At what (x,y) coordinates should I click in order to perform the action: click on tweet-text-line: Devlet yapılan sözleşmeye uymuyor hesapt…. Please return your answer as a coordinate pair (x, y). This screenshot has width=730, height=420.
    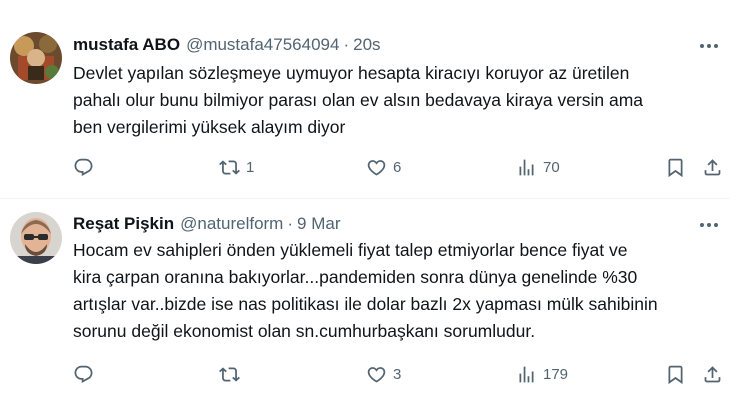
    Looking at the image, I should click on (351, 73).